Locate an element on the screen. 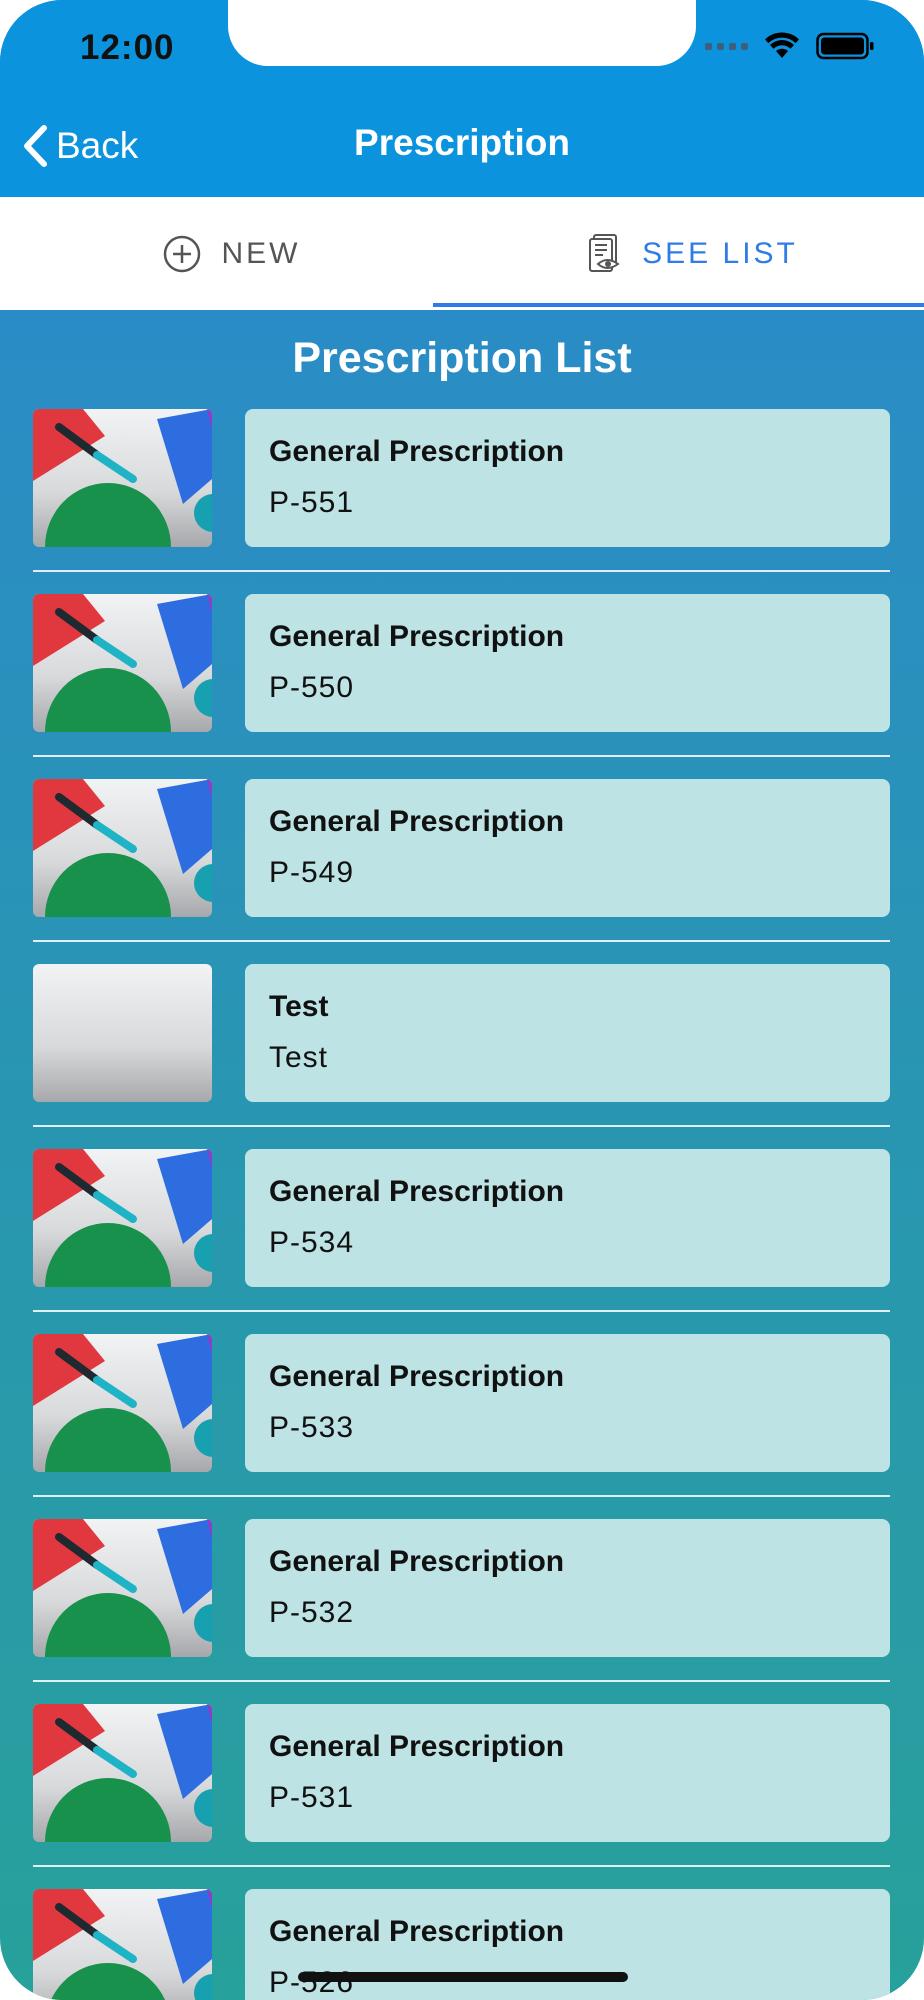 This screenshot has width=924, height=2000. prescription-card: General Prescription P-549 is located at coordinates (567, 848).